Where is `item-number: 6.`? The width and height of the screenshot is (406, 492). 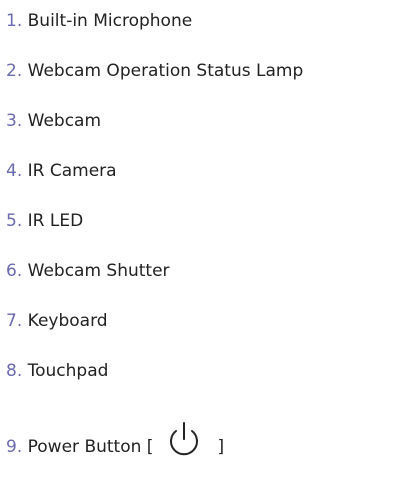
item-number: 6. is located at coordinates (14, 271).